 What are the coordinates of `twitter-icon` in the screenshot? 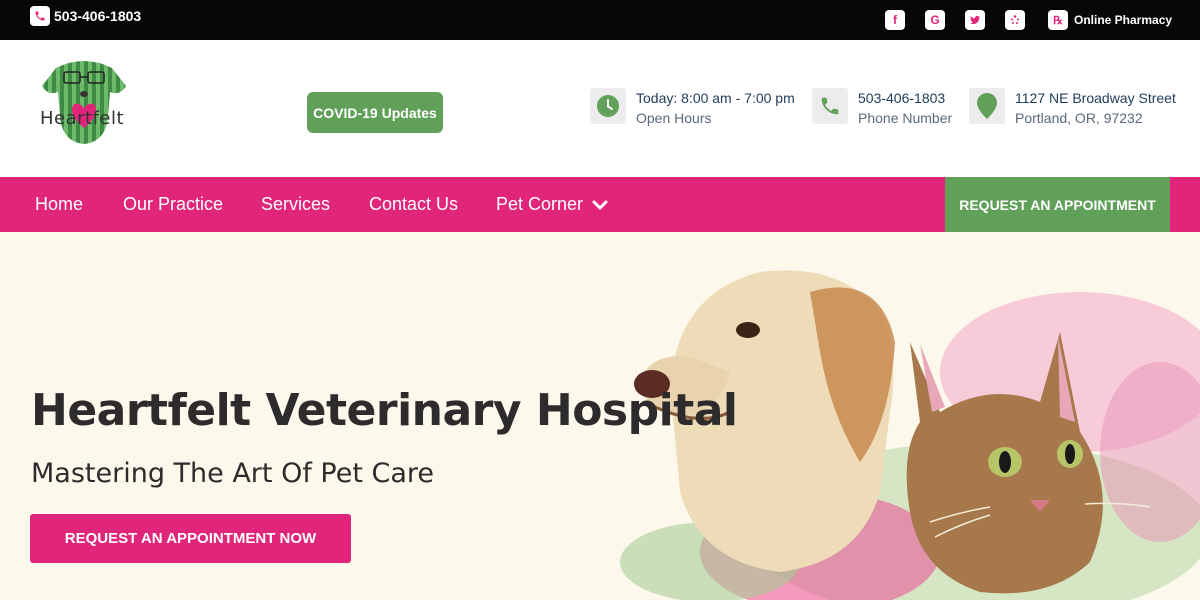 It's located at (975, 20).